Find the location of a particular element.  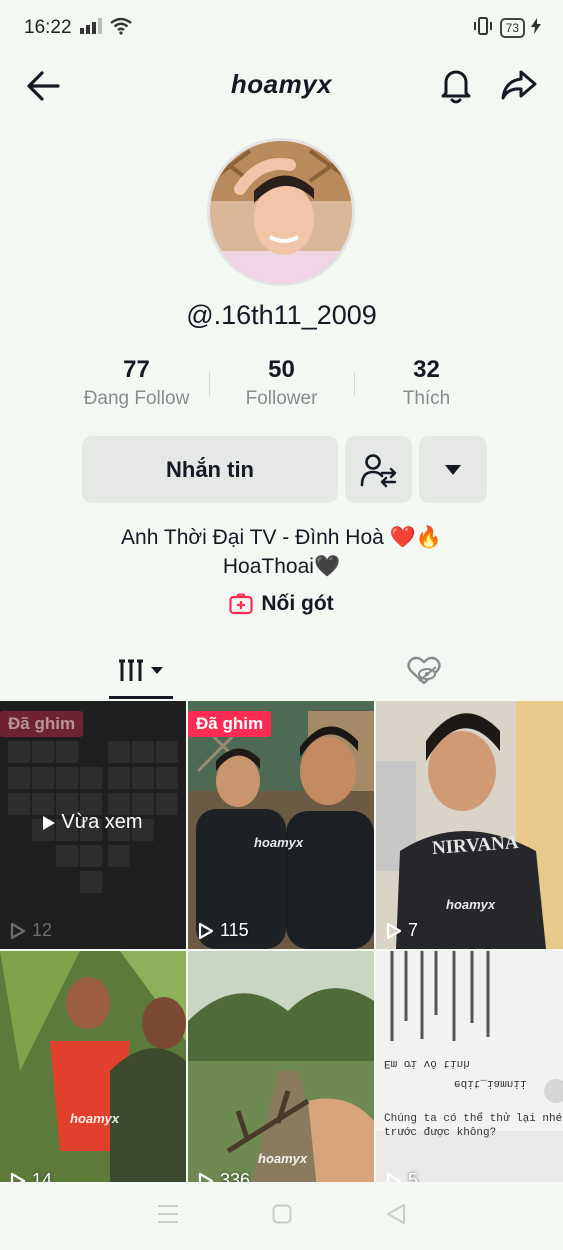

user-swap-icon is located at coordinates (378, 470).